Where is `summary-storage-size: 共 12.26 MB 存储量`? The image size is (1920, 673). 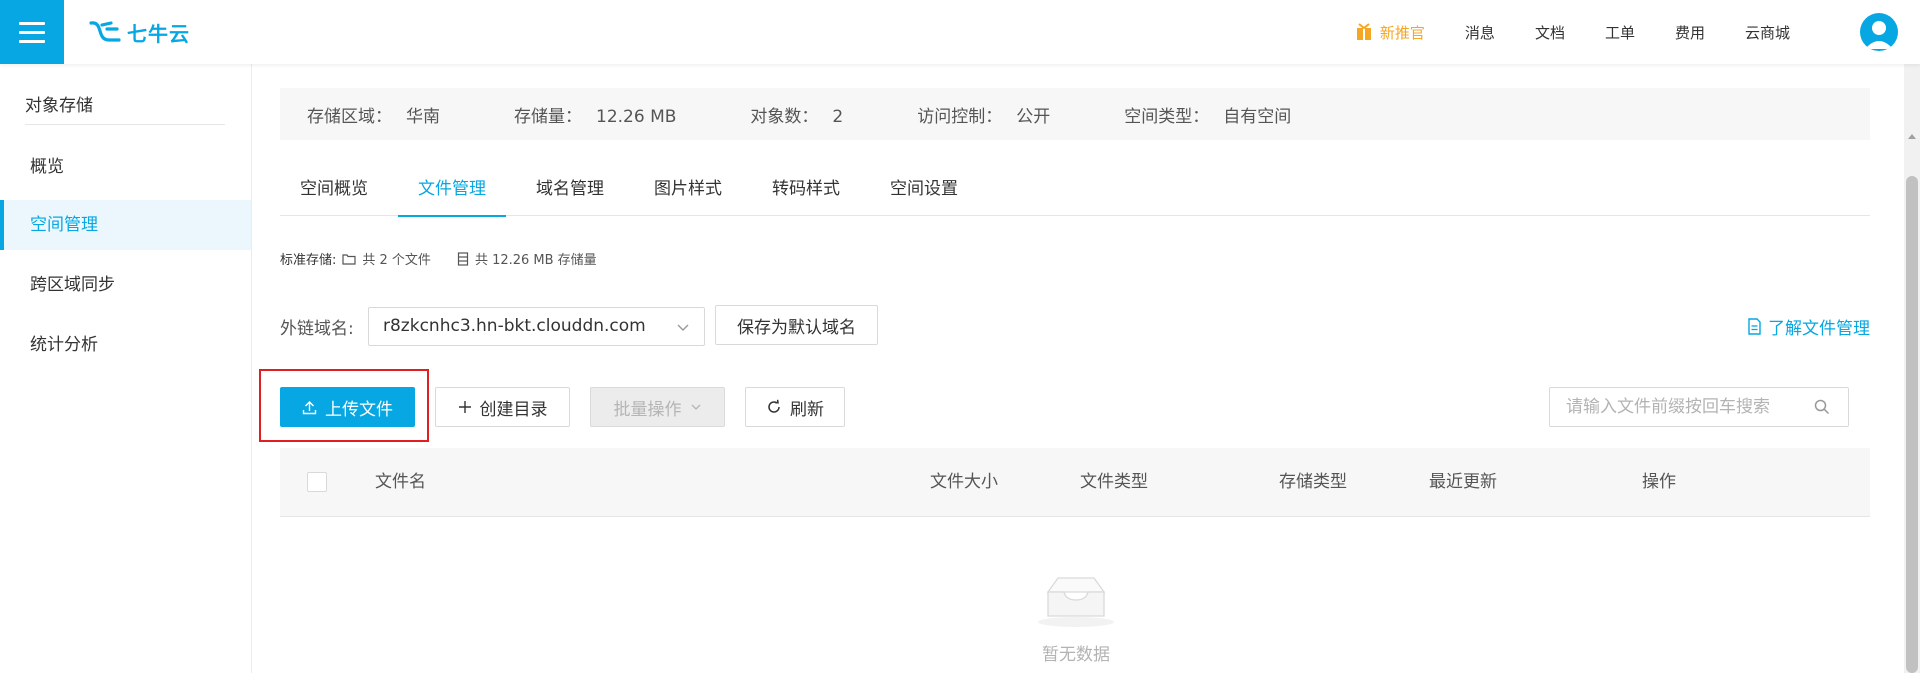
summary-storage-size: 共 12.26 MB 存储量 is located at coordinates (535, 260).